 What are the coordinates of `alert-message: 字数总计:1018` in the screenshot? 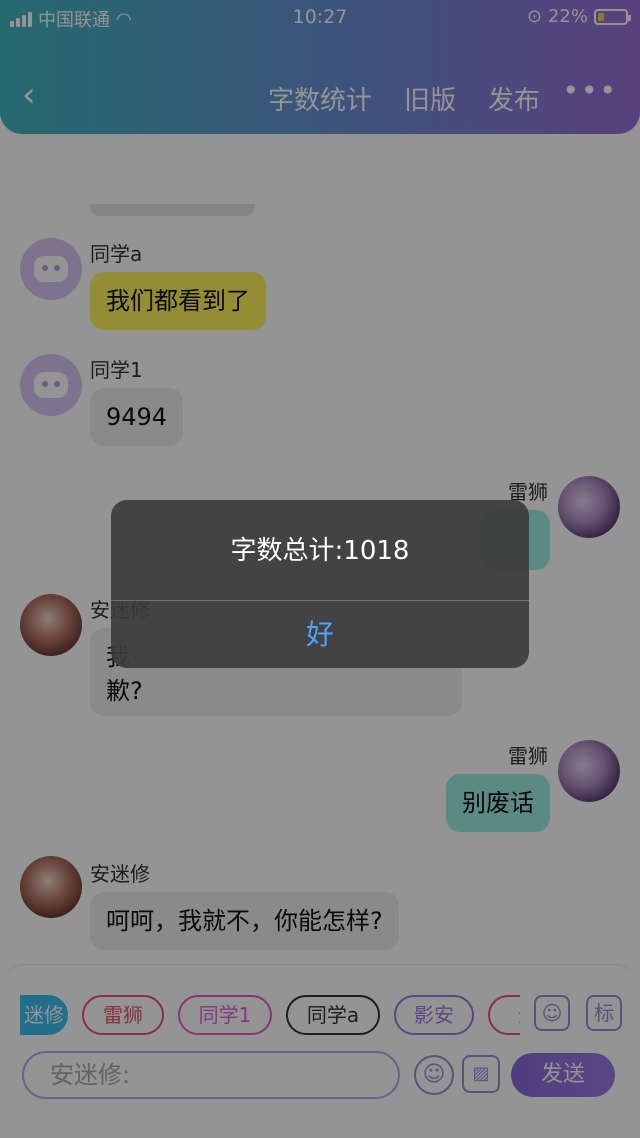 It's located at (320, 551).